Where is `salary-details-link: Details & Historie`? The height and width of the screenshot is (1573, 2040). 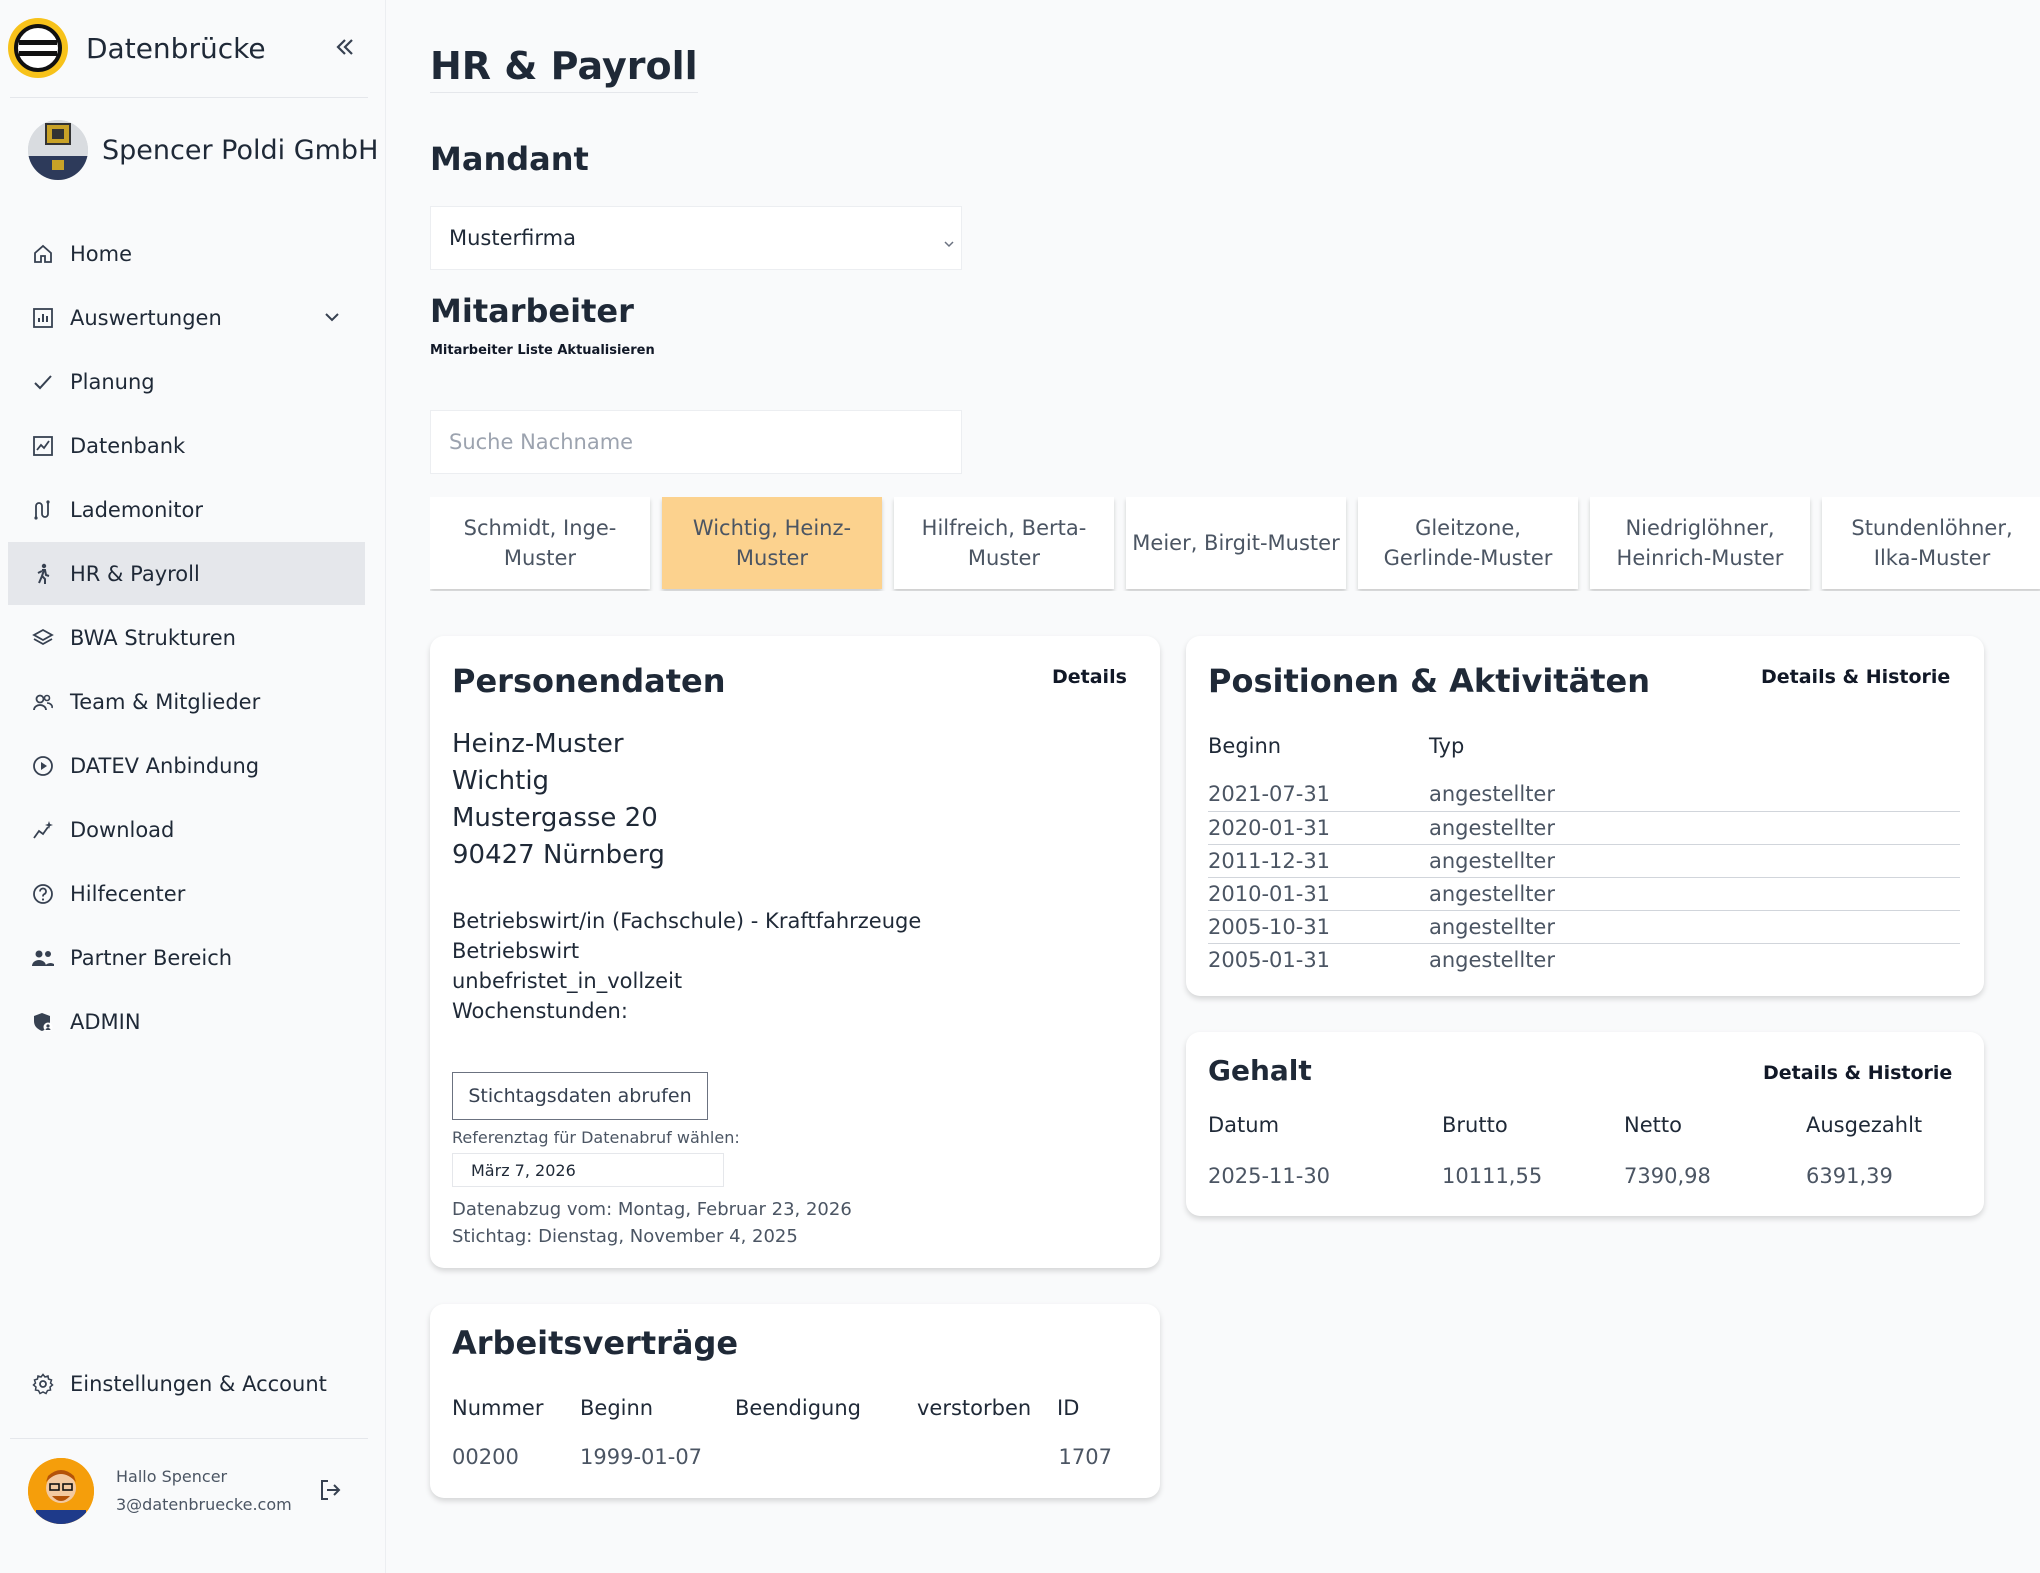
salary-details-link: Details & Historie is located at coordinates (1857, 1073).